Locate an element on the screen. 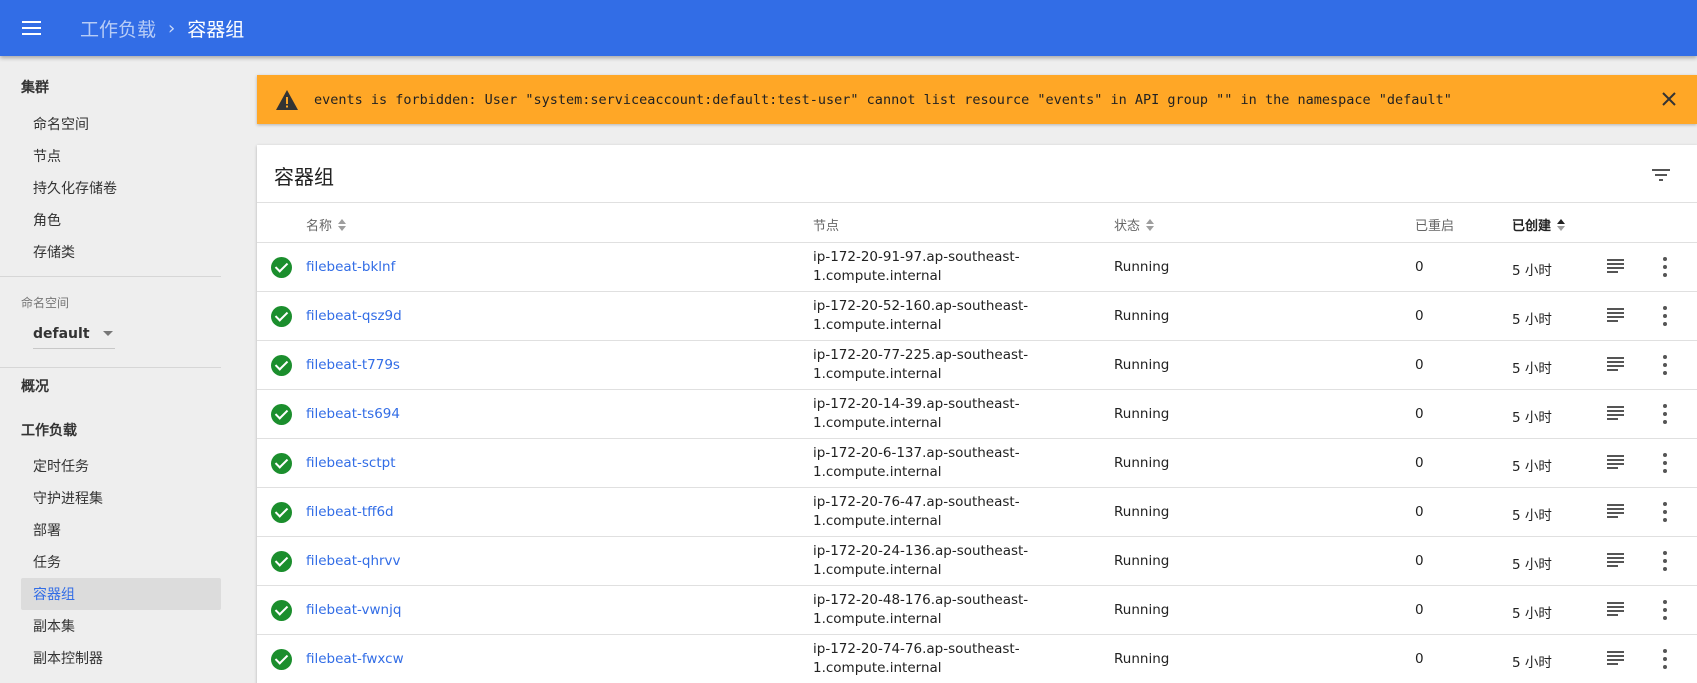 The image size is (1697, 683). column-header-status: 状态 is located at coordinates (1134, 224).